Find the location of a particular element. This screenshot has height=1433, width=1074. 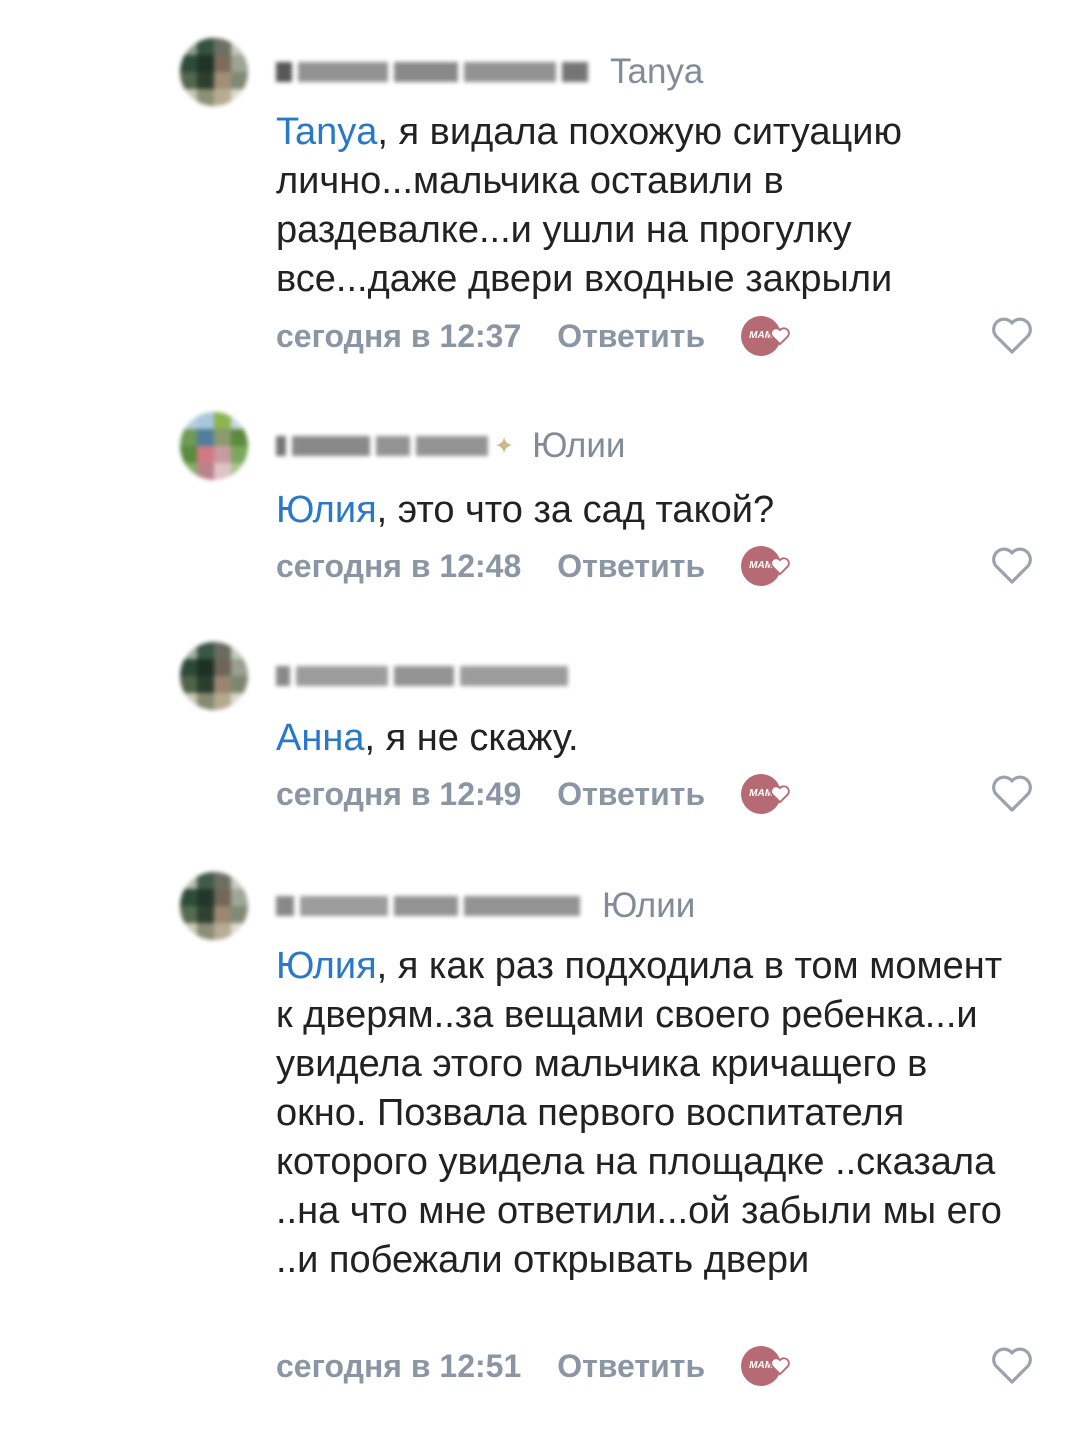

author-row: Tanya is located at coordinates (489, 72).